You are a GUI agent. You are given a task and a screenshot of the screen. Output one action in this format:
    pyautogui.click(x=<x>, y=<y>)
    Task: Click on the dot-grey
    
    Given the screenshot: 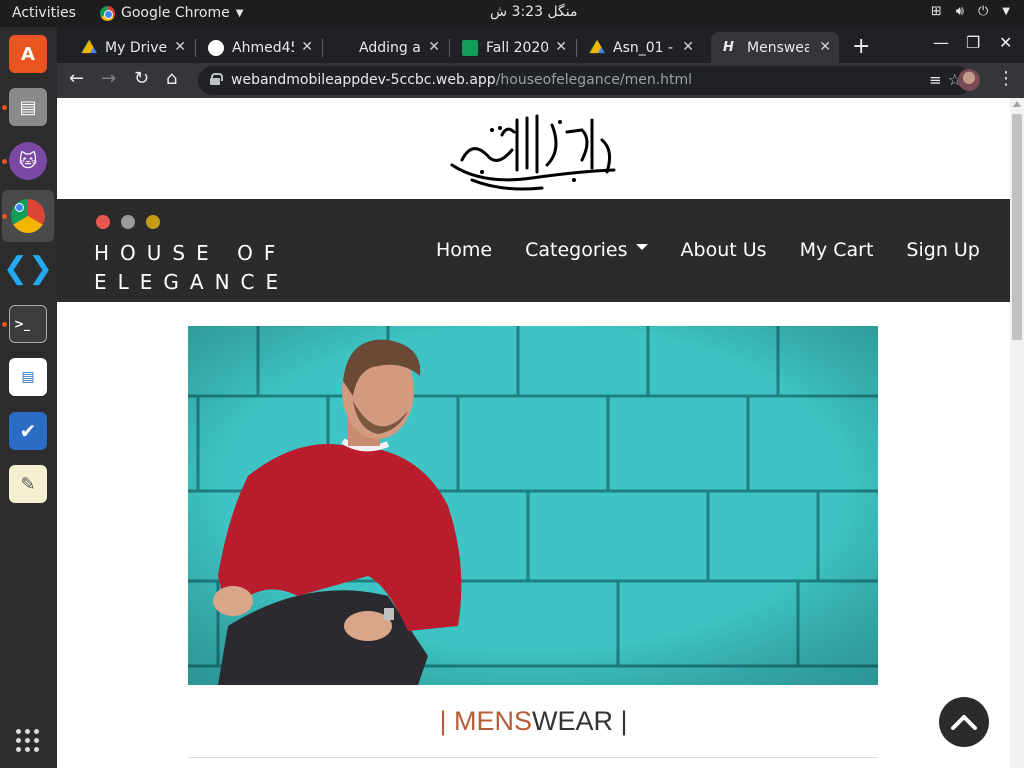 What is the action you would take?
    pyautogui.click(x=128, y=222)
    